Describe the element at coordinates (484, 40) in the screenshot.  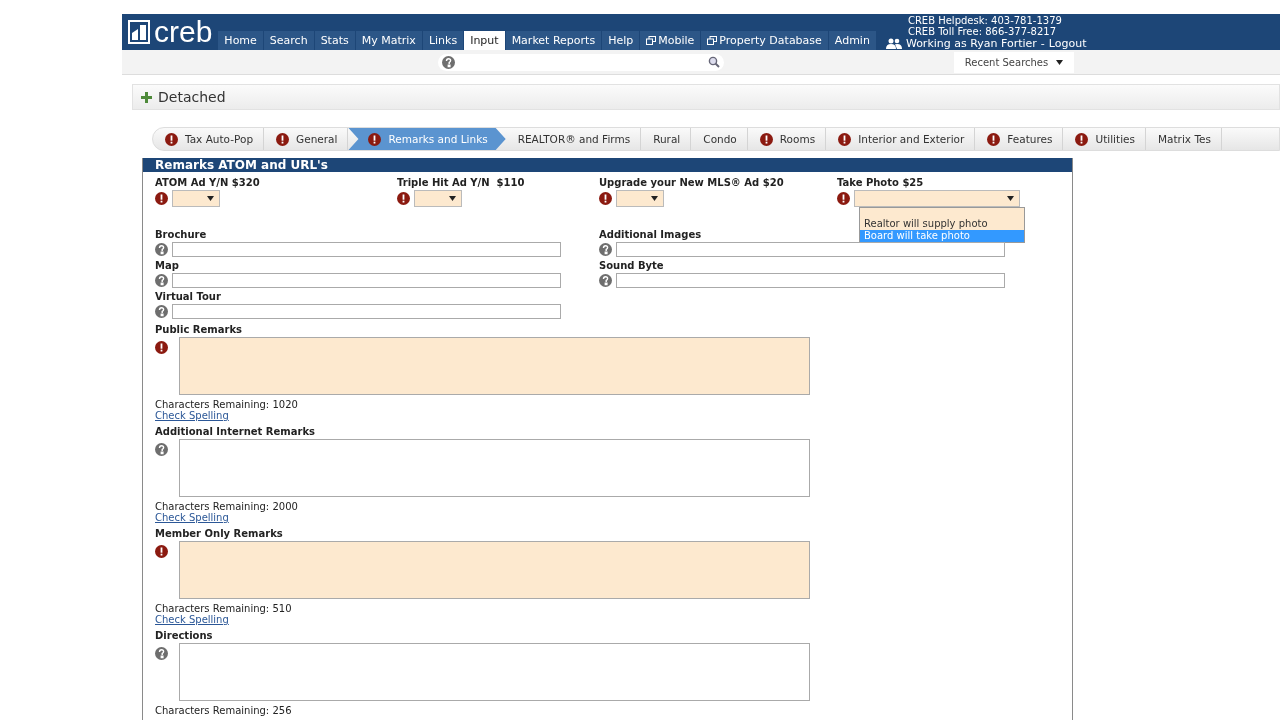
I see `nav-tab: Input` at that location.